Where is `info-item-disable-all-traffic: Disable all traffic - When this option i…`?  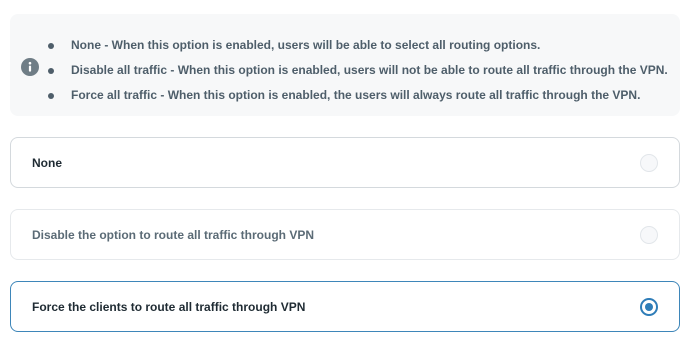
info-item-disable-all-traffic: Disable all traffic - When this option i… is located at coordinates (357, 75).